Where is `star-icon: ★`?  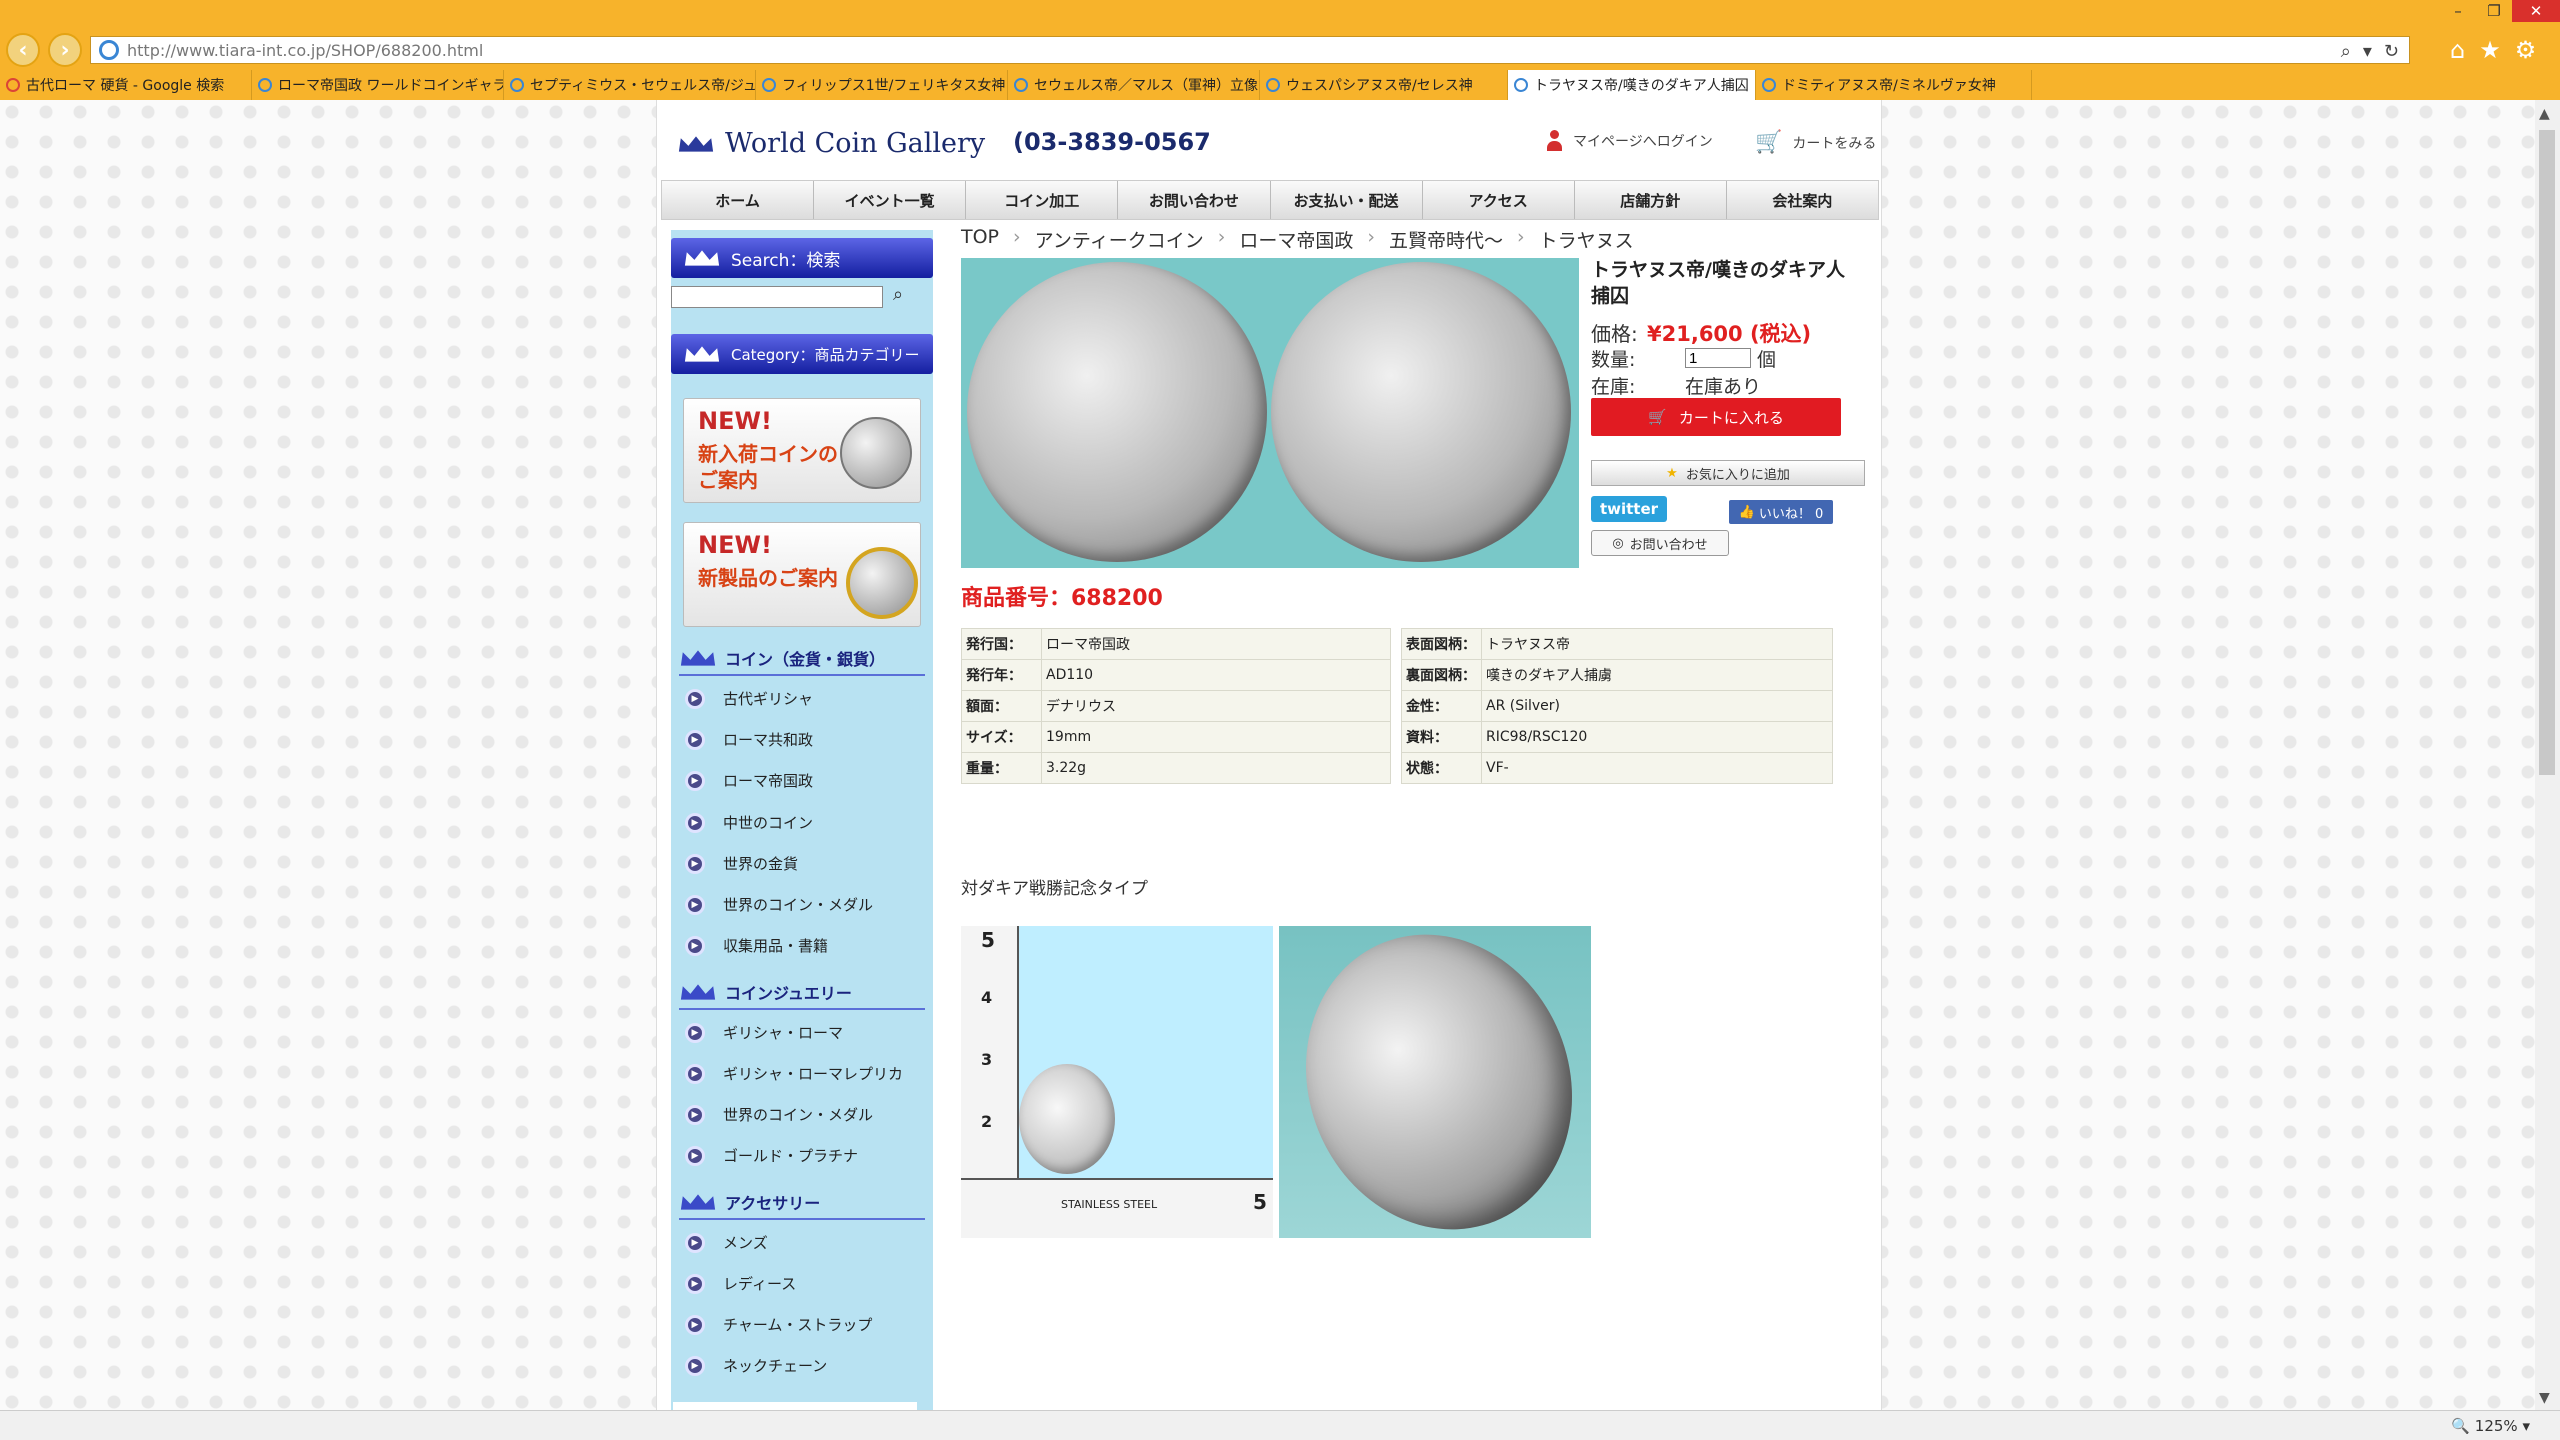
star-icon: ★ is located at coordinates (2490, 50).